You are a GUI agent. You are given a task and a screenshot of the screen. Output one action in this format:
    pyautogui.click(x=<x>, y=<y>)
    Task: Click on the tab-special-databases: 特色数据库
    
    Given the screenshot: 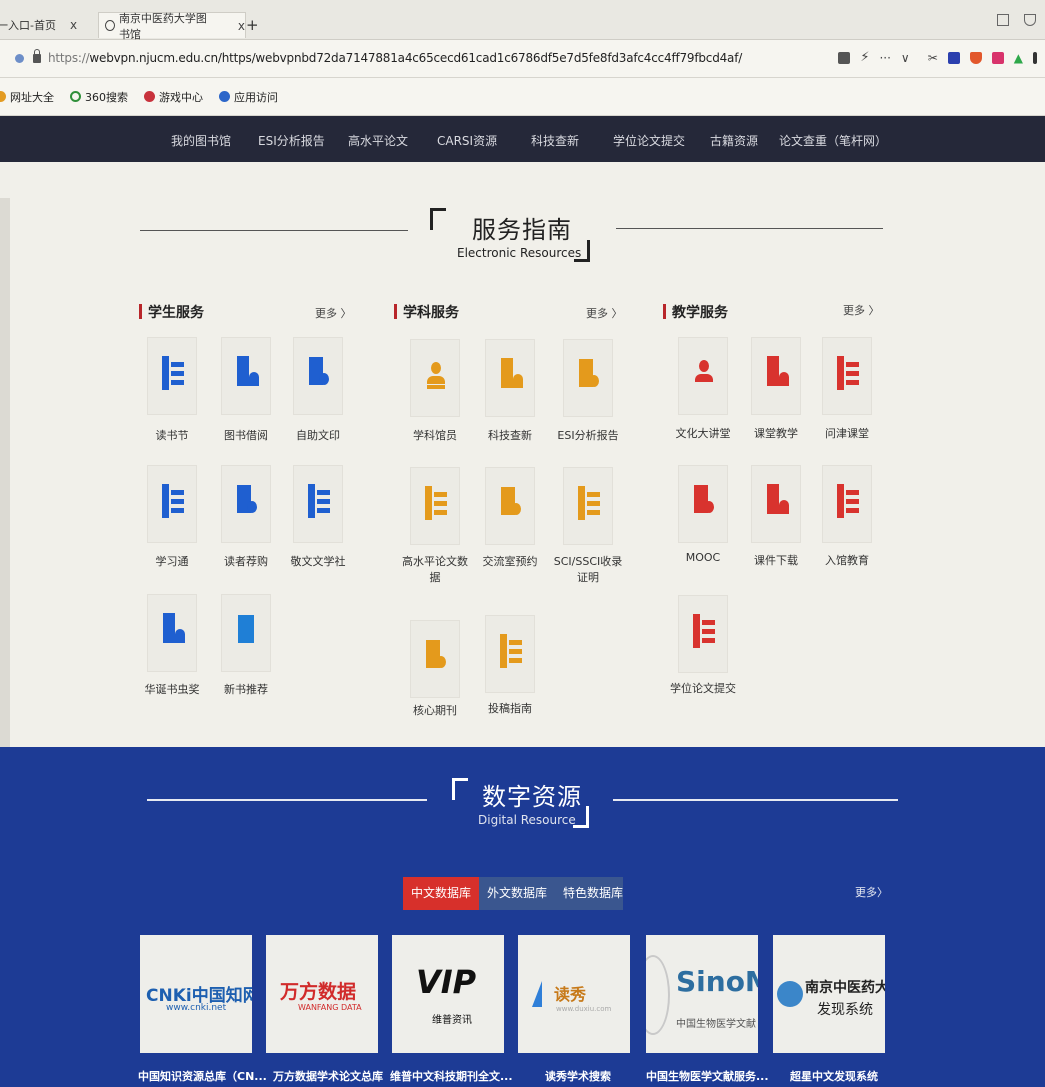 What is the action you would take?
    pyautogui.click(x=593, y=893)
    